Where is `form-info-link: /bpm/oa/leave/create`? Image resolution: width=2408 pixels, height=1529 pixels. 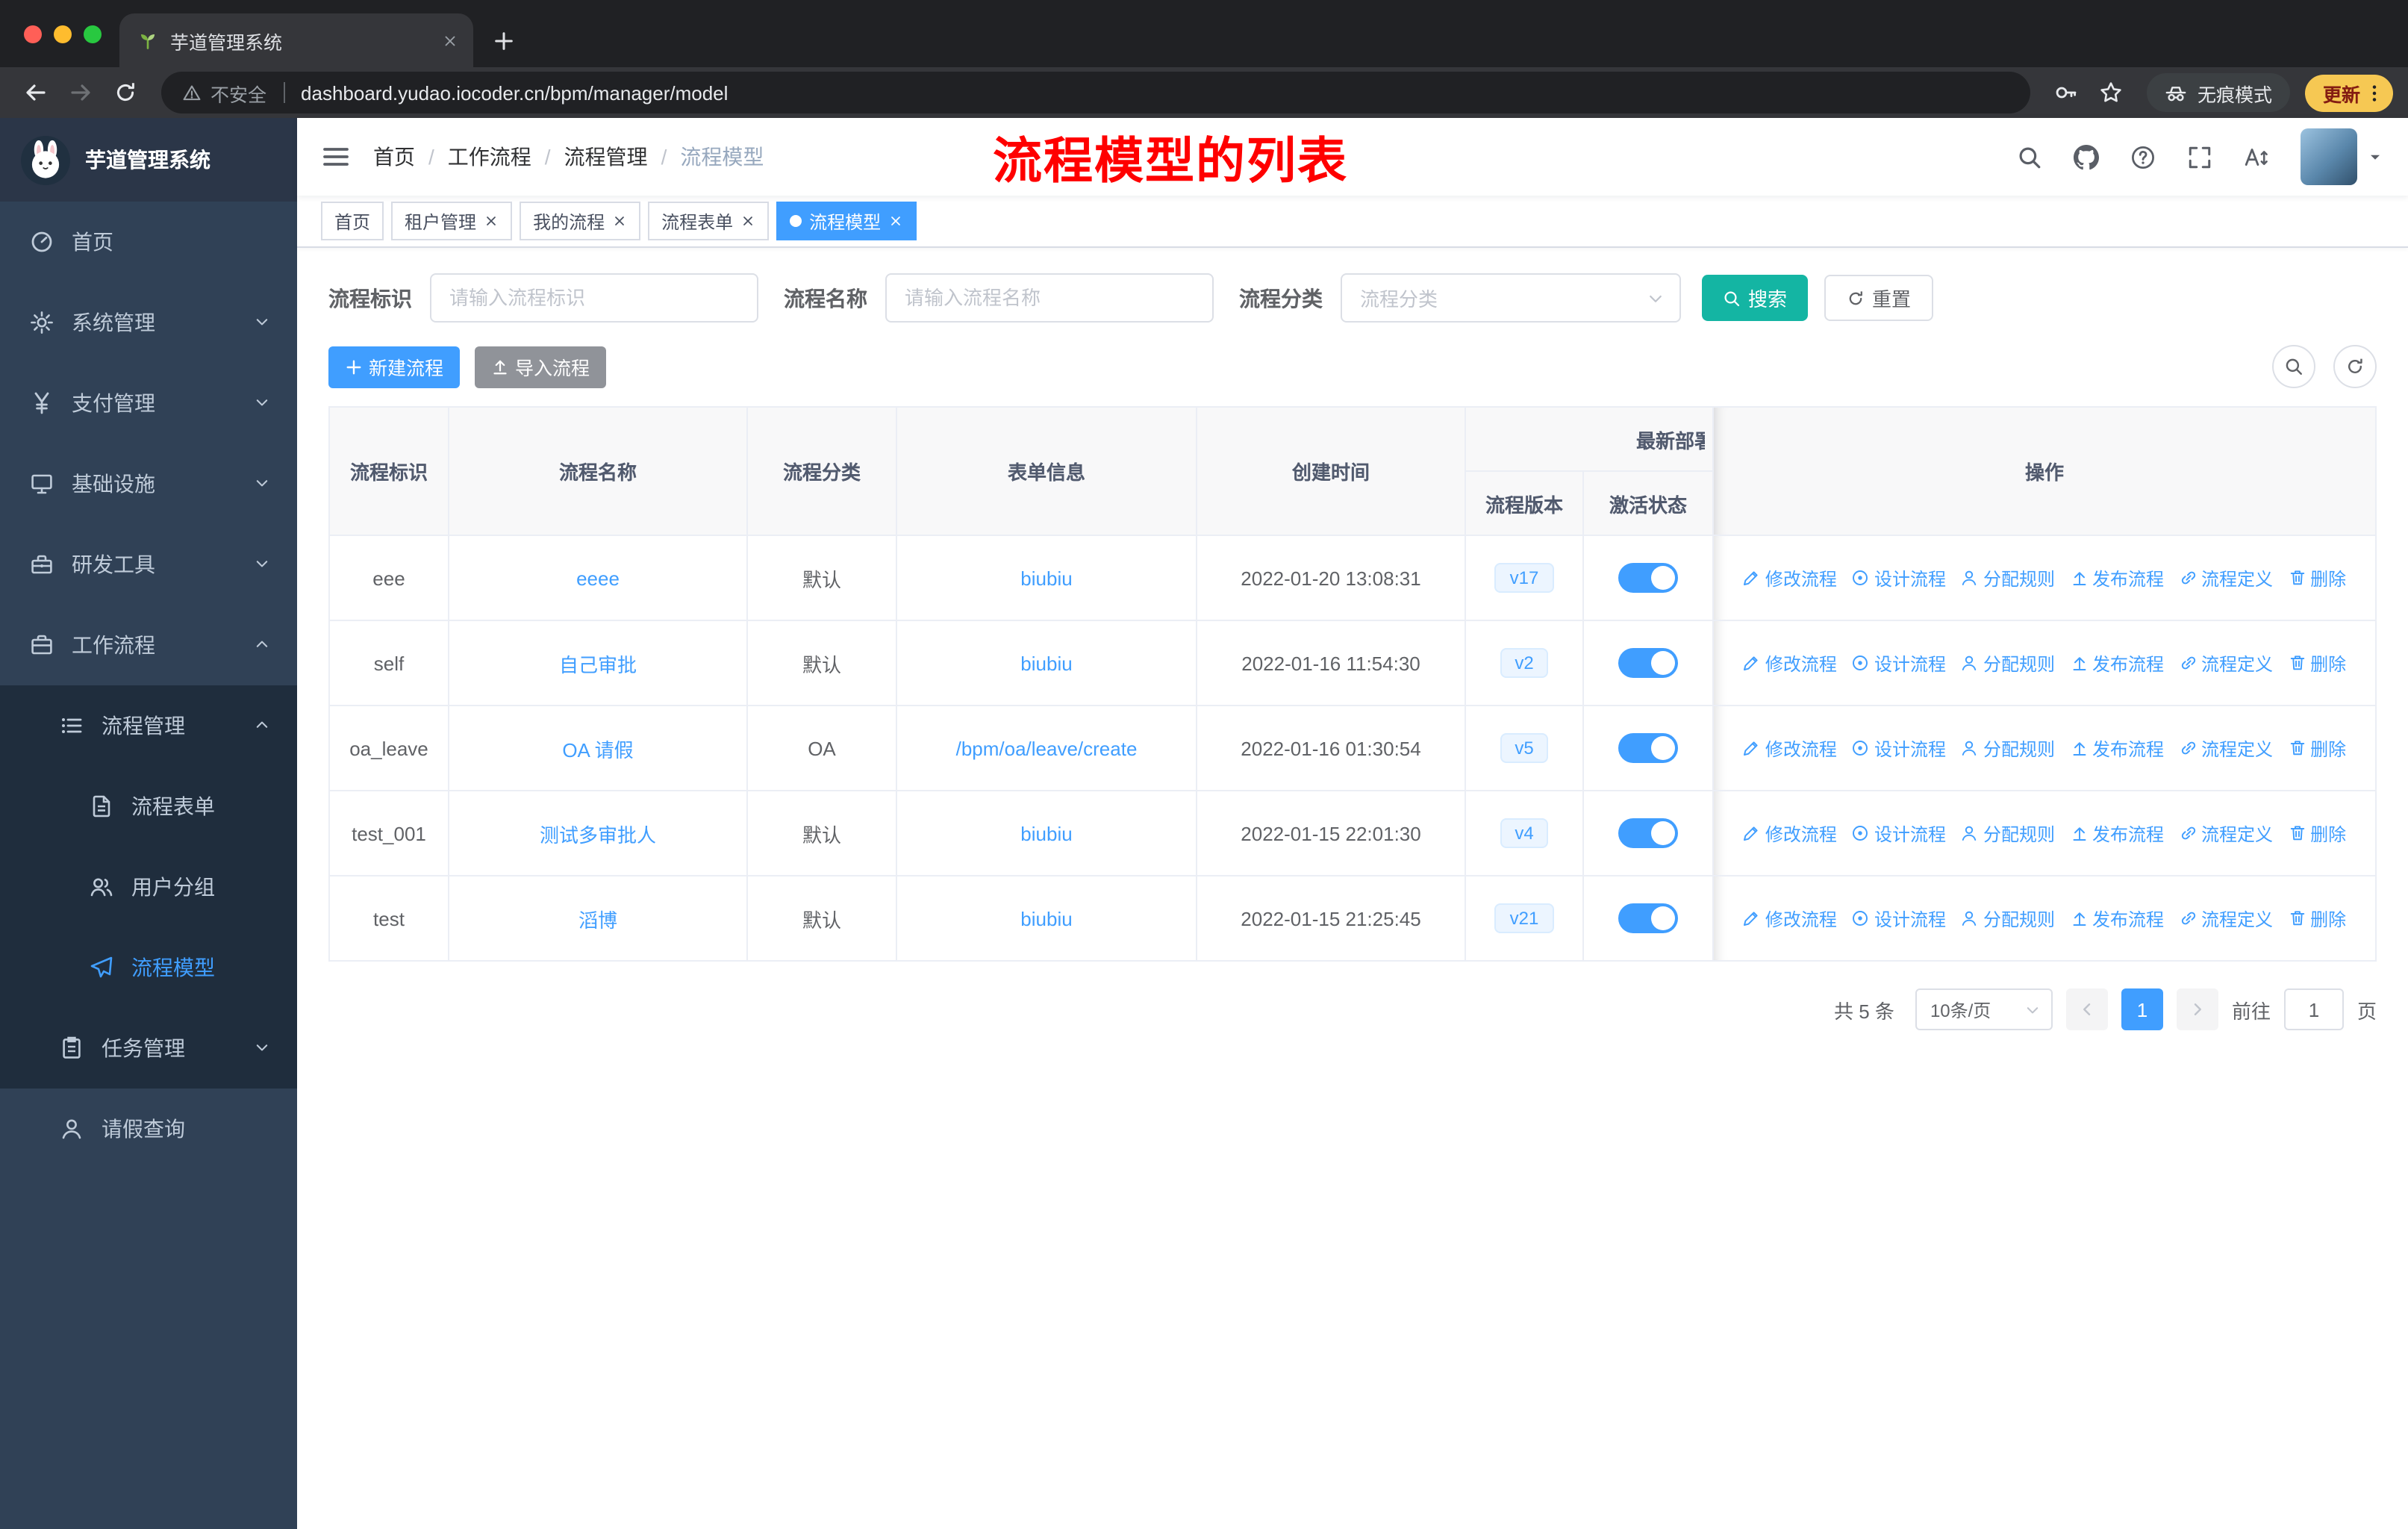 form-info-link: /bpm/oa/leave/create is located at coordinates (1047, 748).